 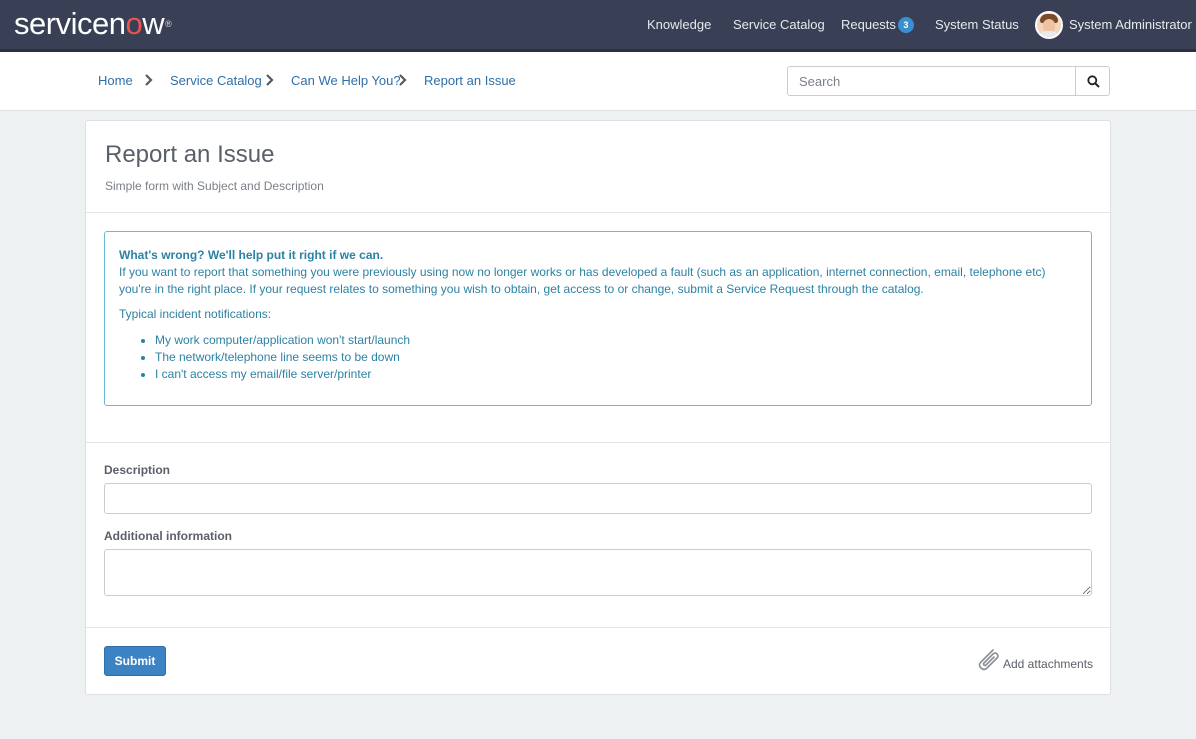 I want to click on breadcrumb-home: Home, so click(x=115, y=81).